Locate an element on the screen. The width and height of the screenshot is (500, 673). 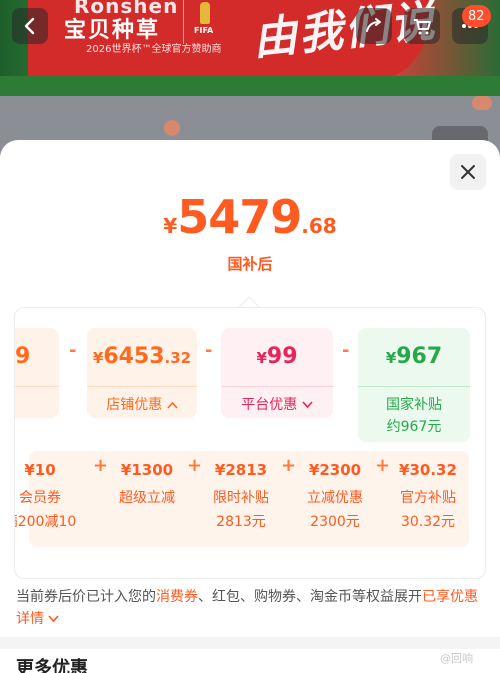
close-icon is located at coordinates (468, 172).